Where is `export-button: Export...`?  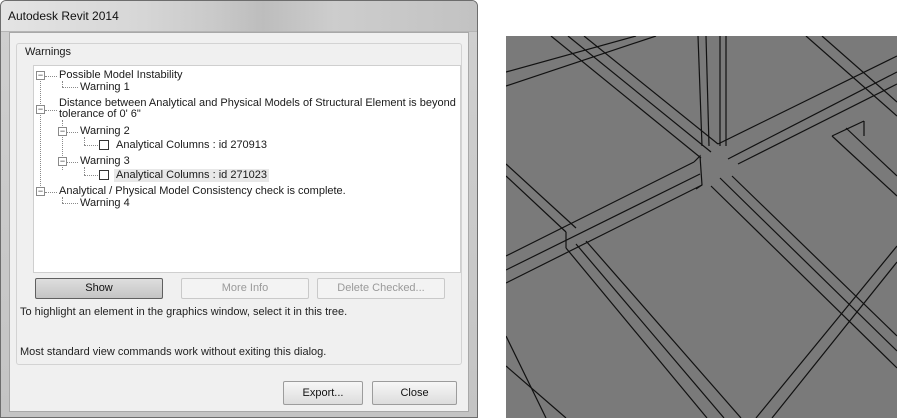 export-button: Export... is located at coordinates (323, 393).